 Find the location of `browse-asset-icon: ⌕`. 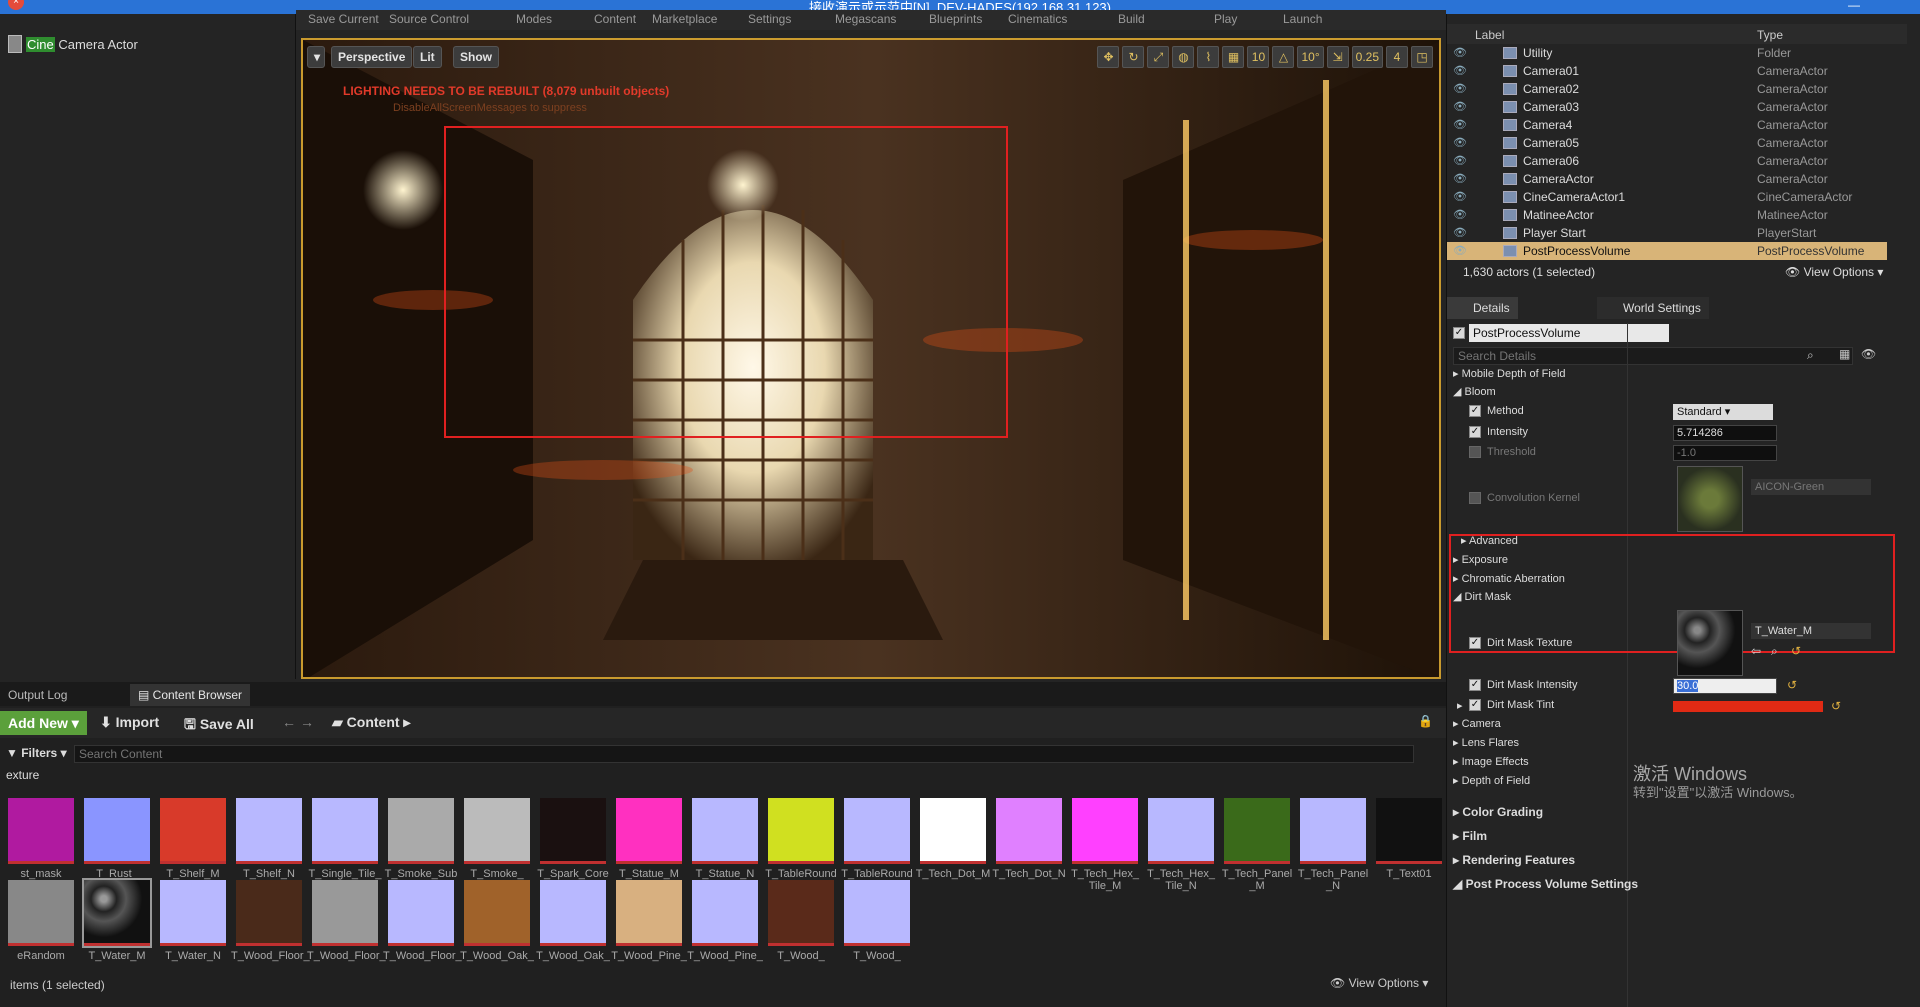

browse-asset-icon: ⌕ is located at coordinates (1774, 651).